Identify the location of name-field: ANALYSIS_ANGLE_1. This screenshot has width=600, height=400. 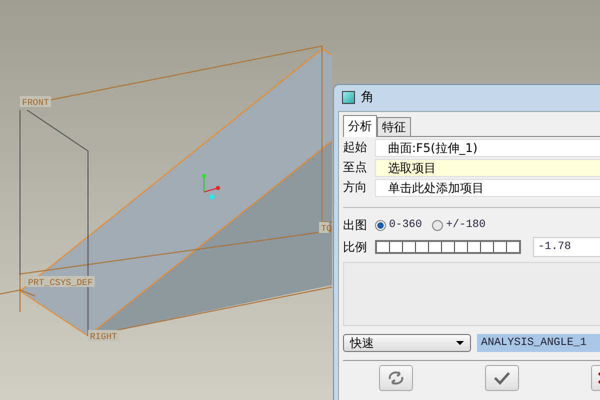
(538, 343).